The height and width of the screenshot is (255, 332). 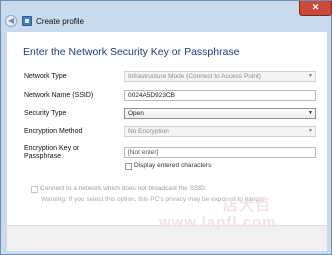 I want to click on encryption-method-value: No Encryption, so click(x=148, y=131).